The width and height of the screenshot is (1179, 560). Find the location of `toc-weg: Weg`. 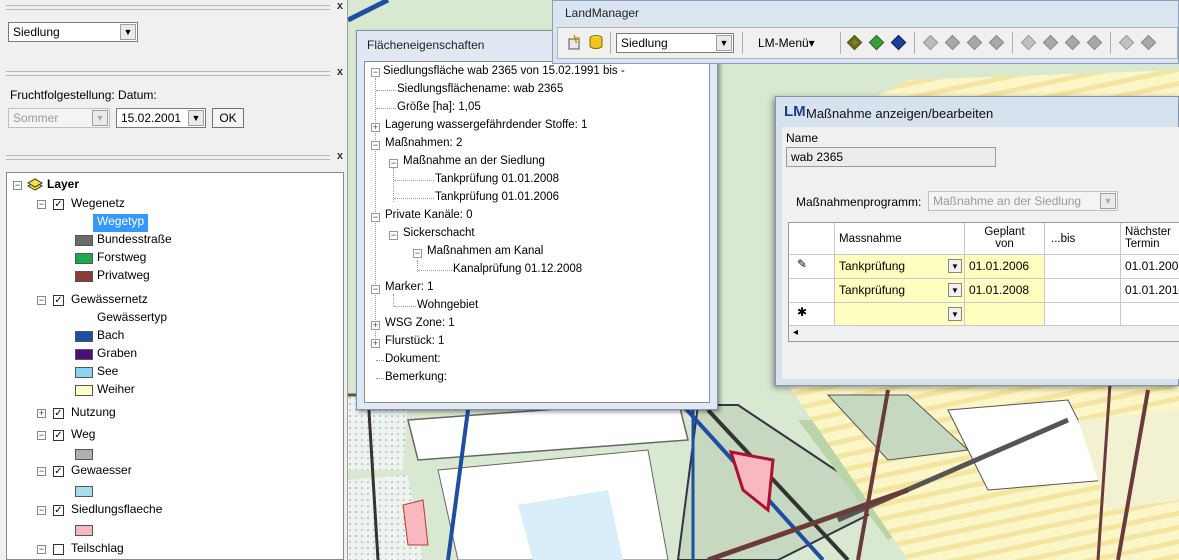

toc-weg: Weg is located at coordinates (83, 436).